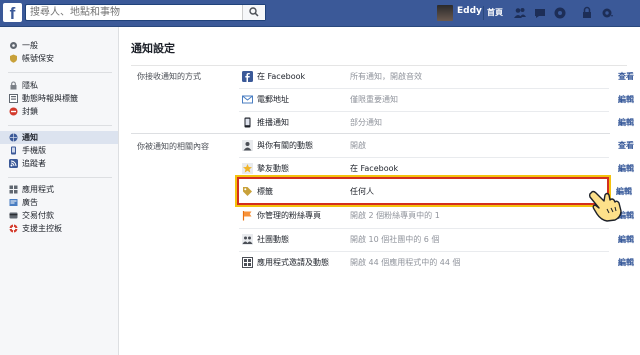 Image resolution: width=640 pixels, height=355 pixels. Describe the element at coordinates (358, 145) in the screenshot. I see `row-value: 開啟` at that location.